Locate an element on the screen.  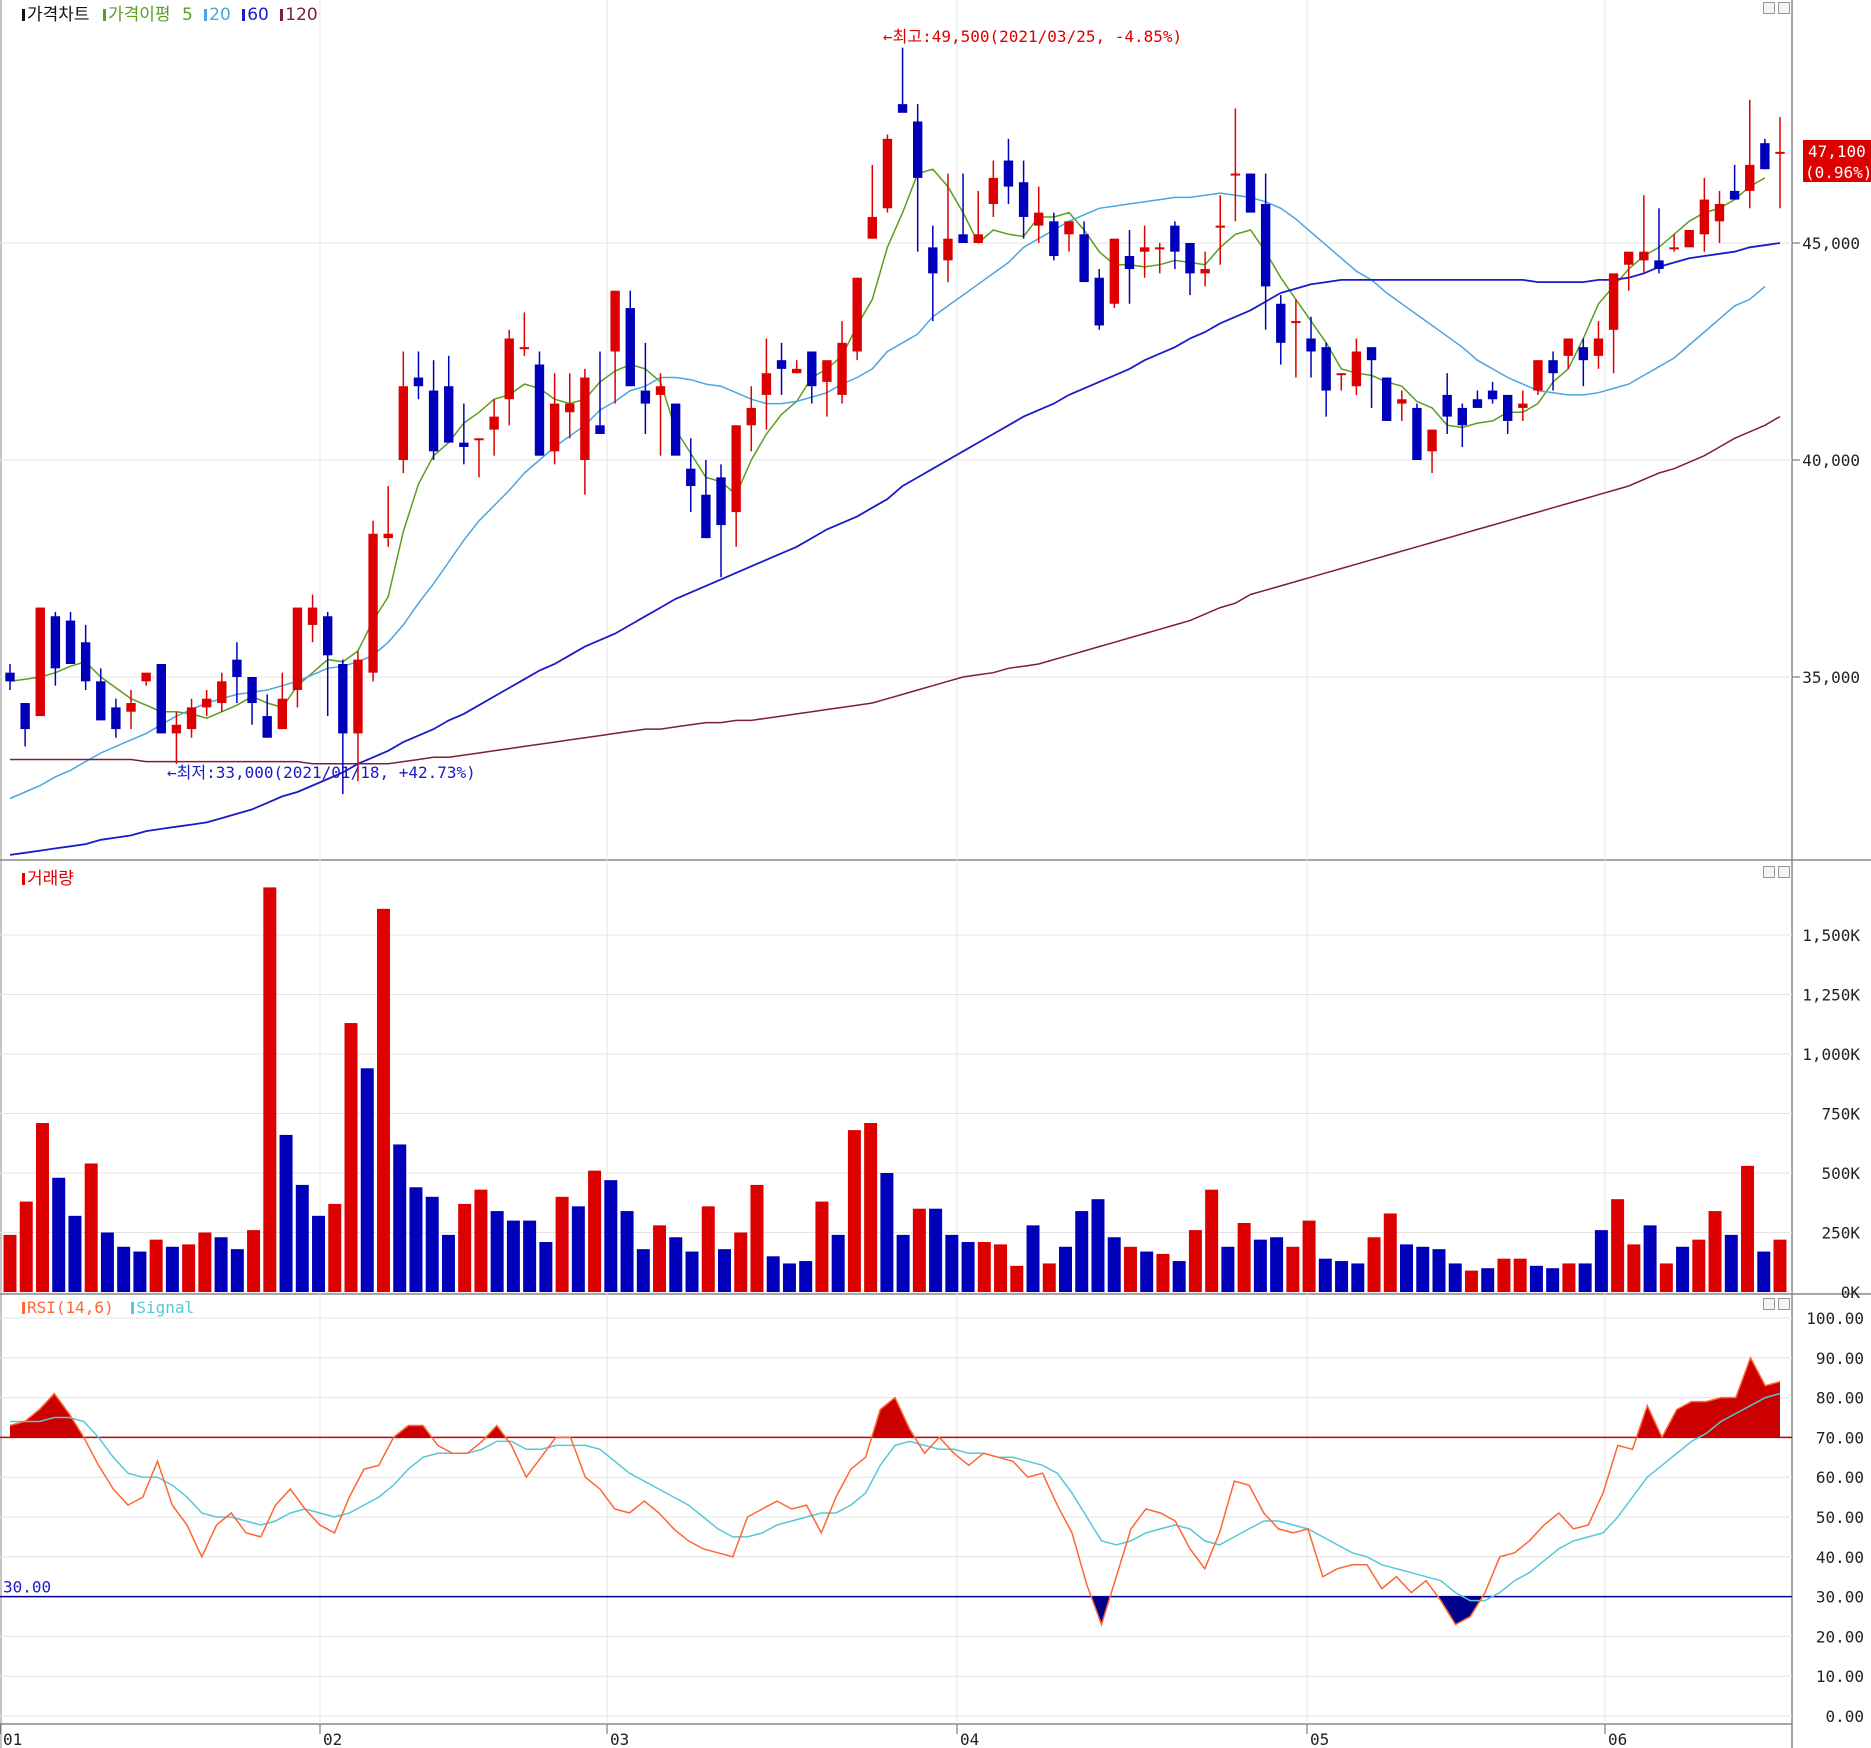
rsi-30-label: 30.00 is located at coordinates (27, 1587).